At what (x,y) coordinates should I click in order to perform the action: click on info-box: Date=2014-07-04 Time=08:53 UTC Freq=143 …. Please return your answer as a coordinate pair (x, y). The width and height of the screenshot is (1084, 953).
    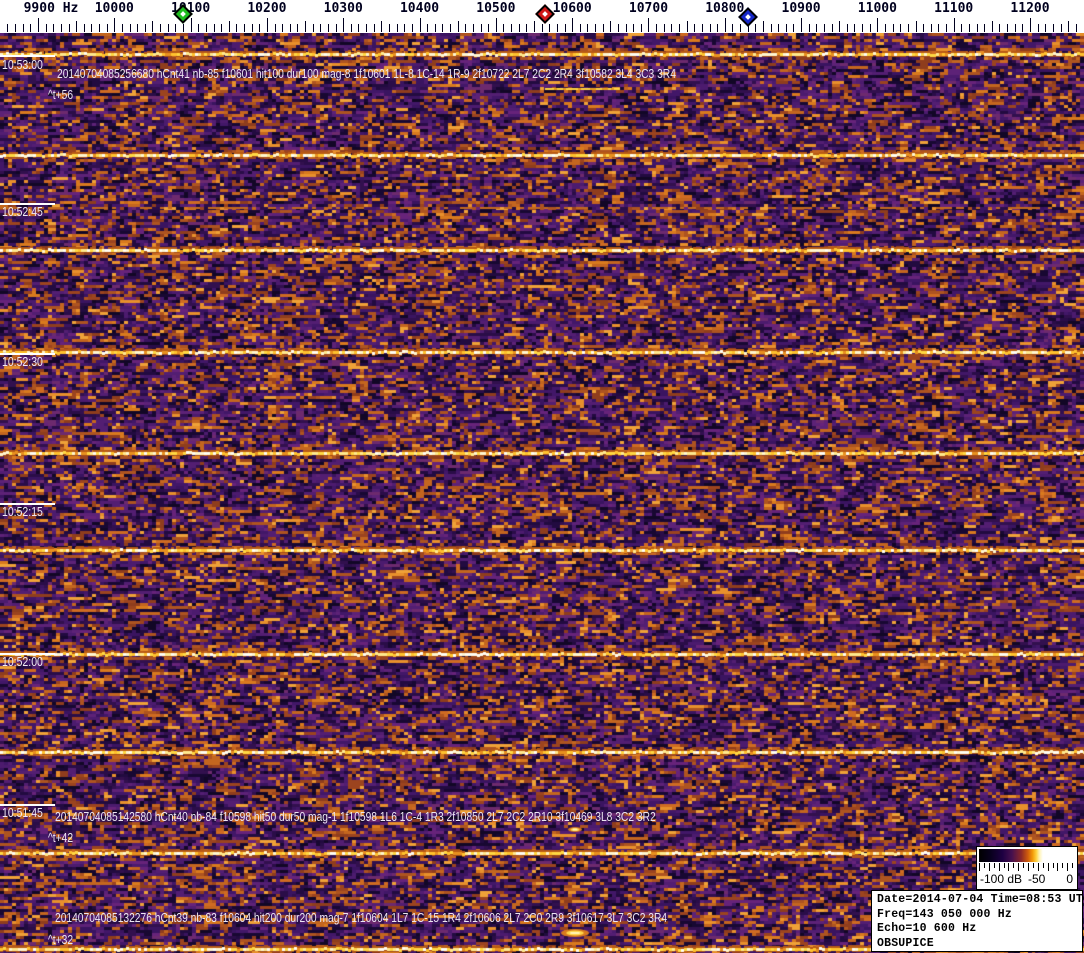
    Looking at the image, I should click on (977, 921).